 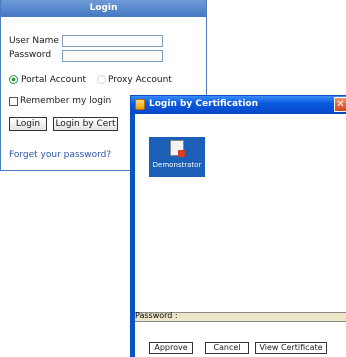 I want to click on cert-titlebar: Login by Certification ✕, so click(x=238, y=105).